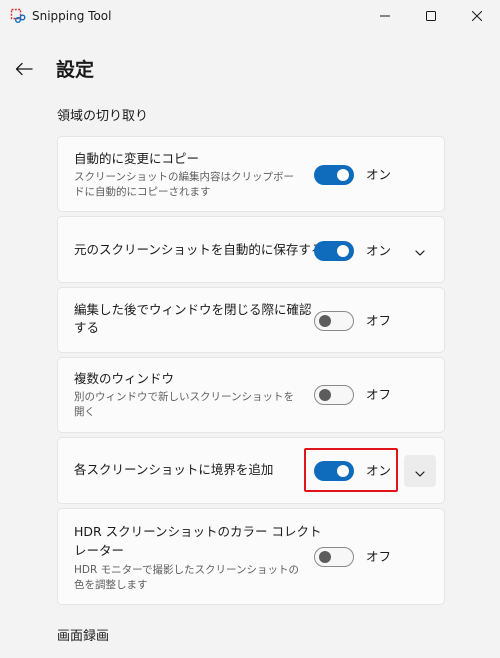 This screenshot has width=500, height=658. What do you see at coordinates (72, 16) in the screenshot?
I see `app-title: Snipping Tool` at bounding box center [72, 16].